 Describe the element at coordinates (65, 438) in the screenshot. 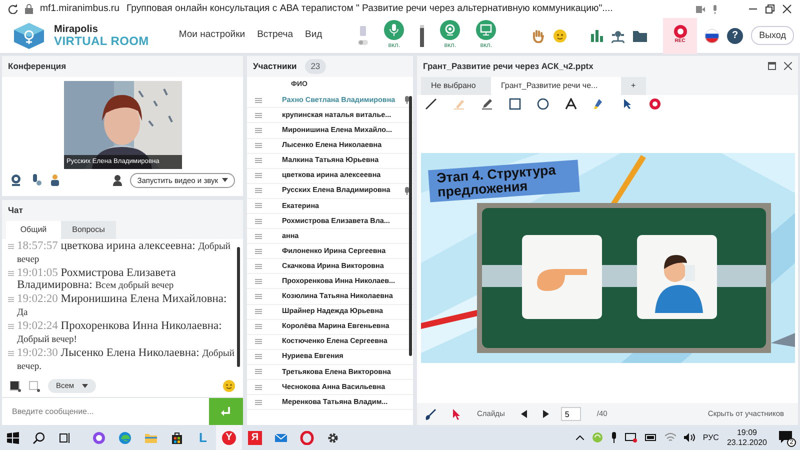

I see `task-view-icon` at that location.